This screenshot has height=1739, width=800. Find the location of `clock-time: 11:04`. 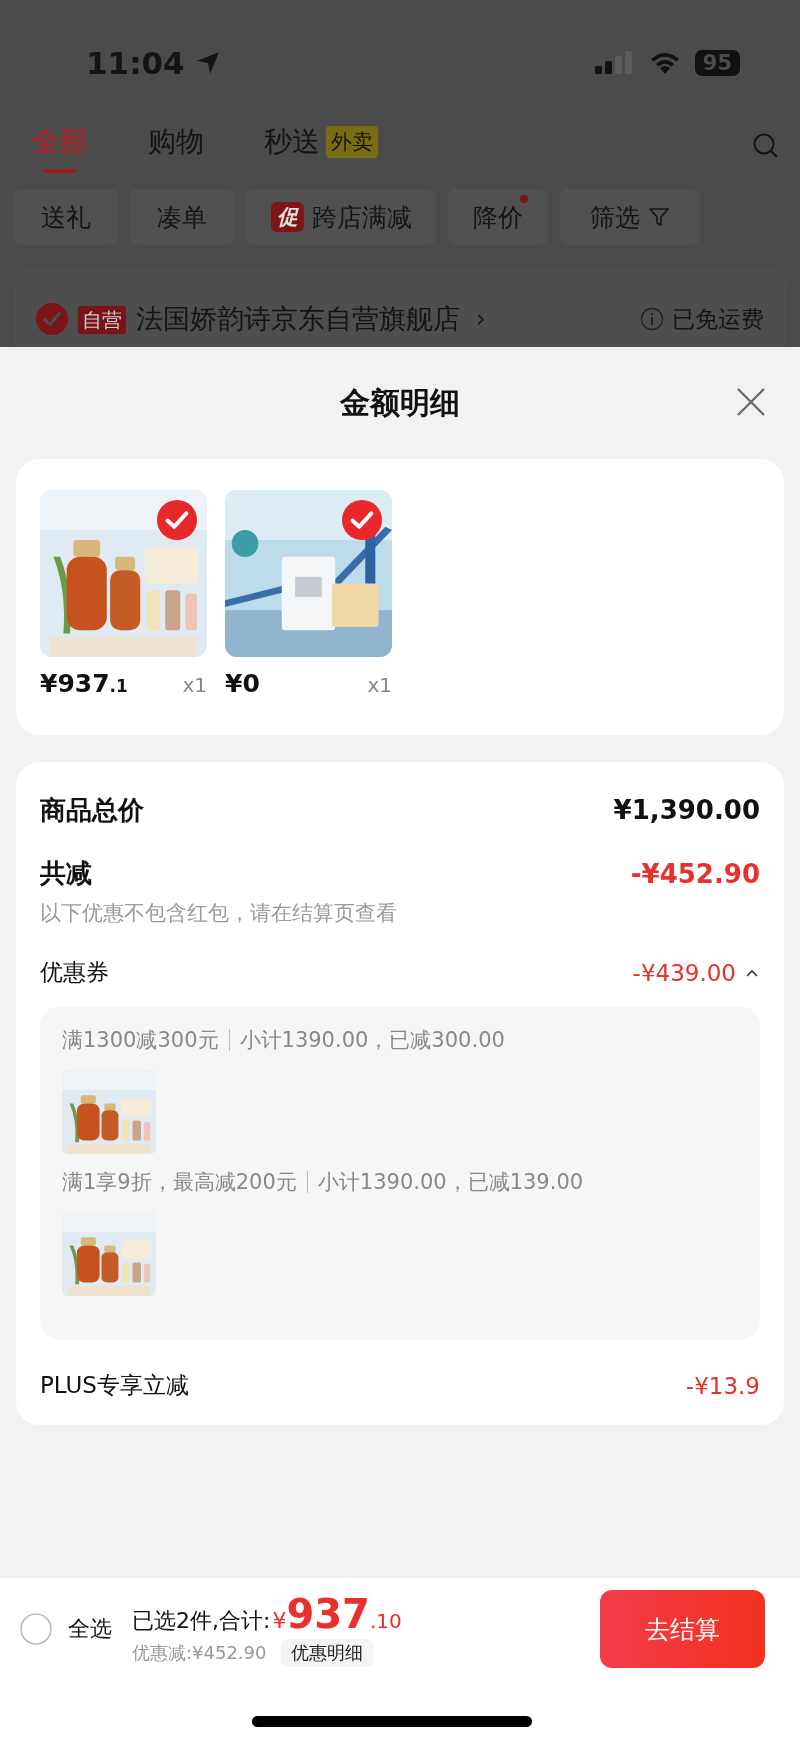

clock-time: 11:04 is located at coordinates (135, 63).